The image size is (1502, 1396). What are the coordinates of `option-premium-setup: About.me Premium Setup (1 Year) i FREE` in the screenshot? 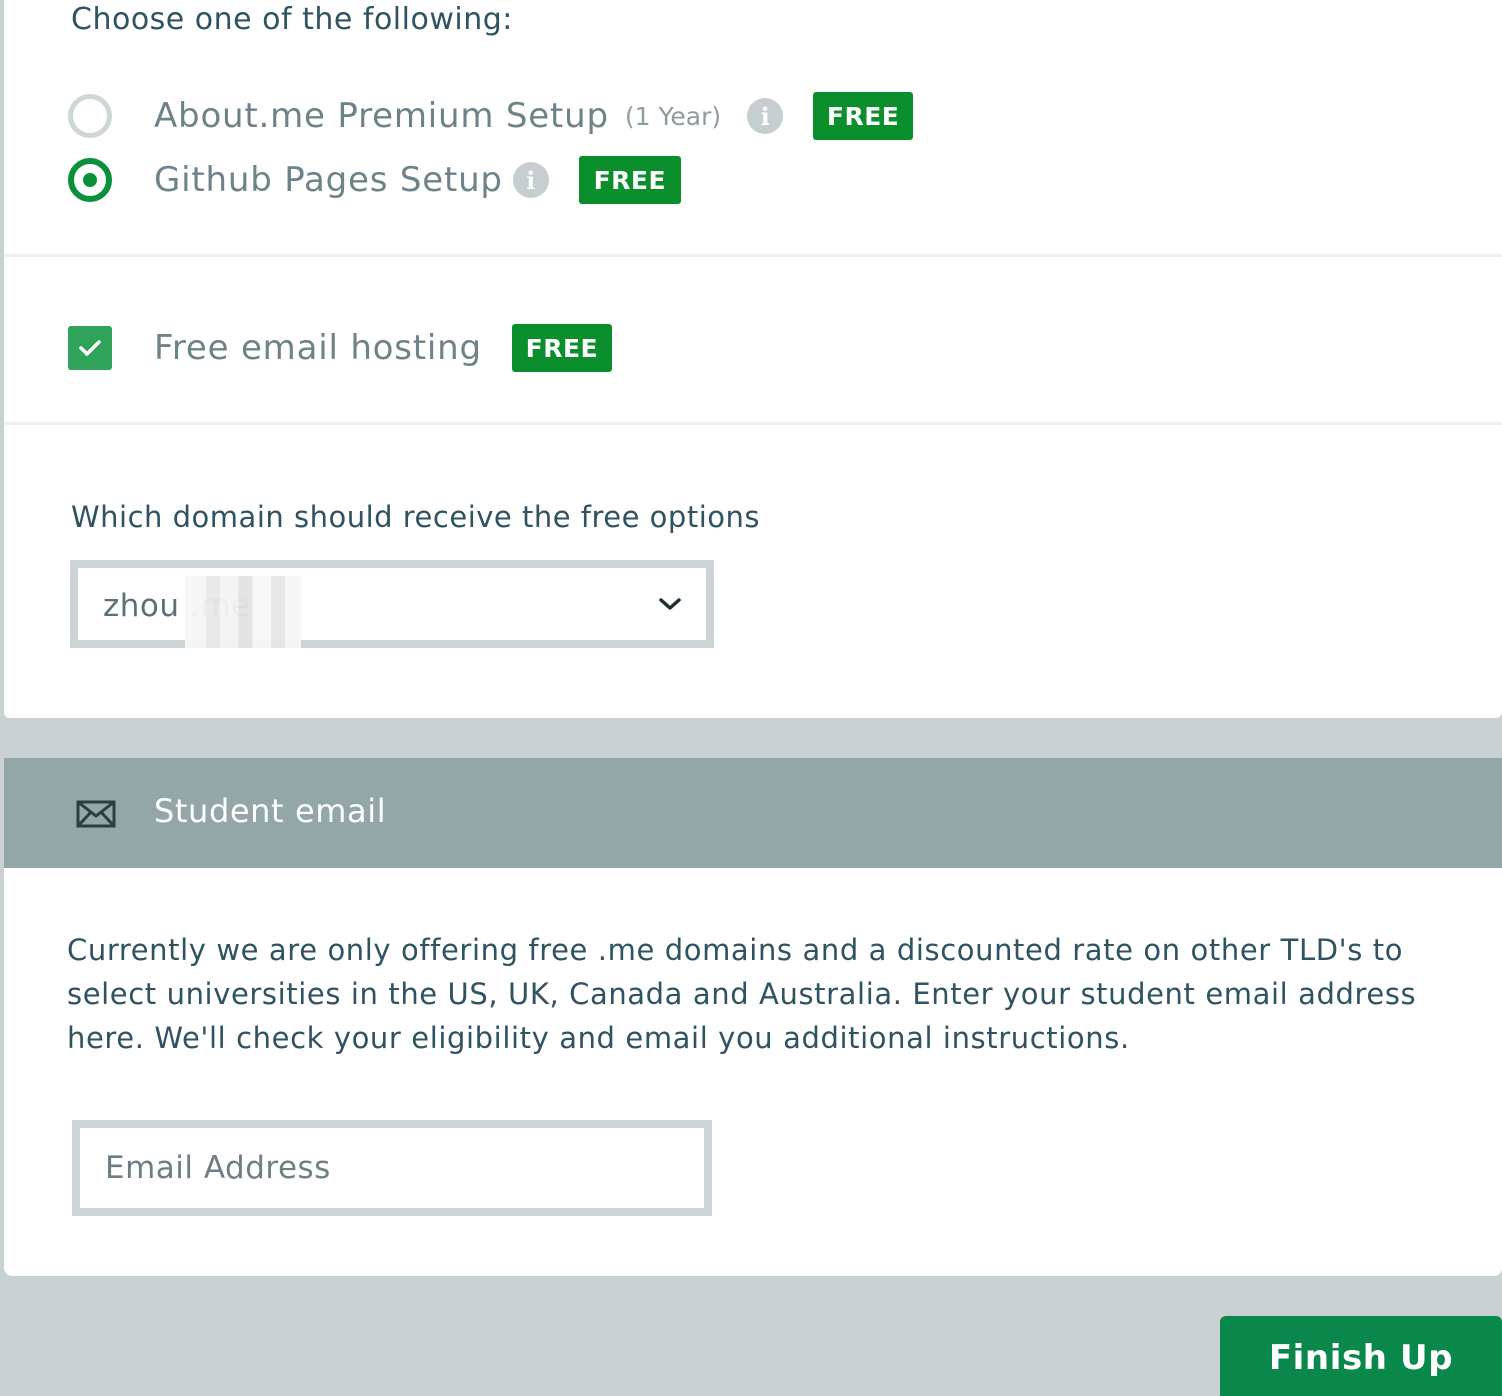 It's located at (491, 116).